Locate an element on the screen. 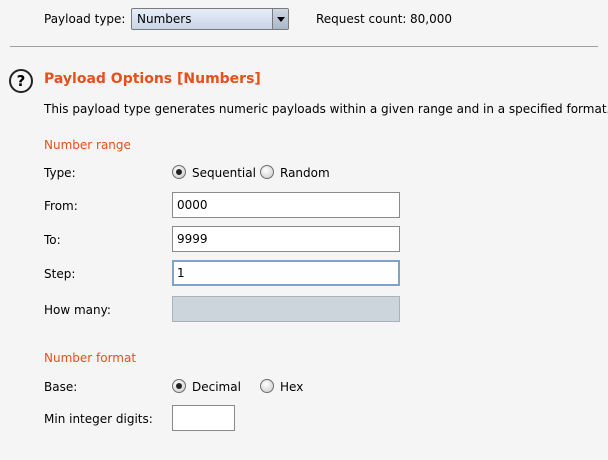  request-count-value: 80,000 is located at coordinates (431, 19).